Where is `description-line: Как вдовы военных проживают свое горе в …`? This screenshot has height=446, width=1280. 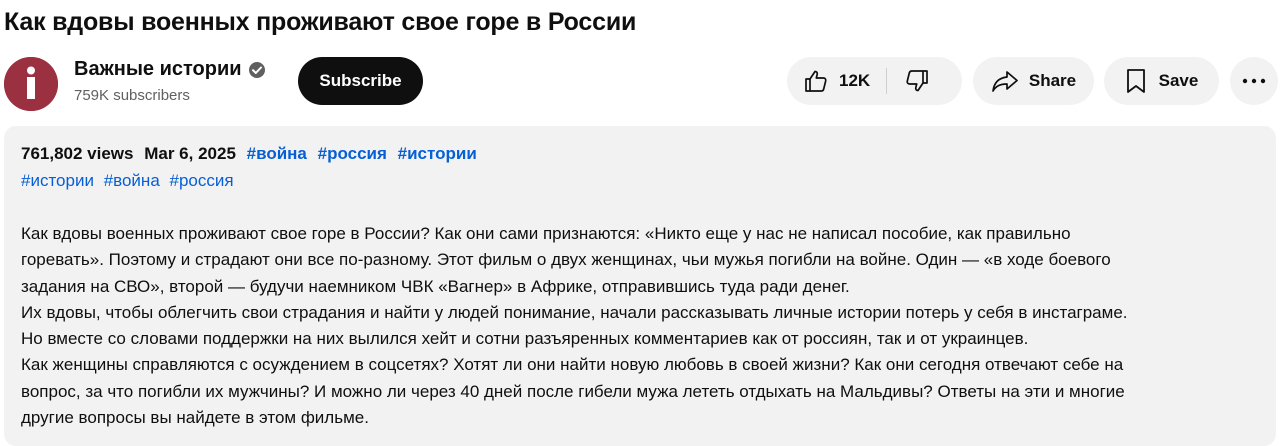
description-line: Как вдовы военных проживают свое горе в … is located at coordinates (546, 233).